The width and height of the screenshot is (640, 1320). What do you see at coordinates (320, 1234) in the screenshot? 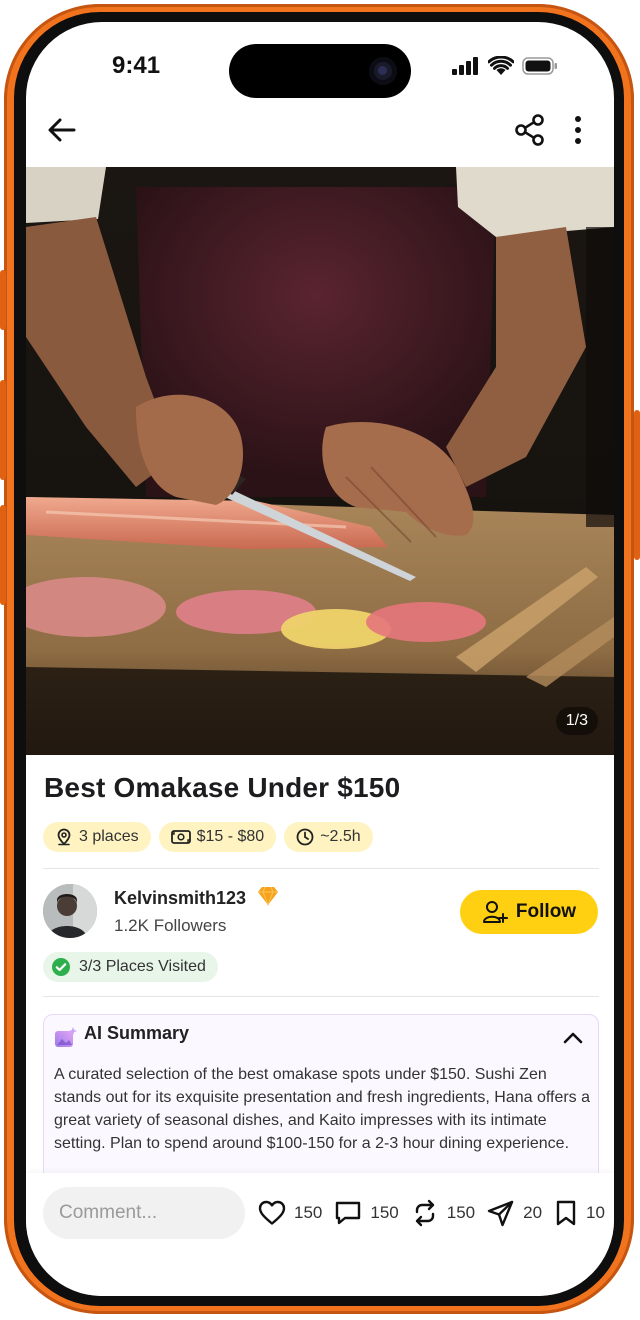
I see `bottom-bar: 150 150 150 20` at bounding box center [320, 1234].